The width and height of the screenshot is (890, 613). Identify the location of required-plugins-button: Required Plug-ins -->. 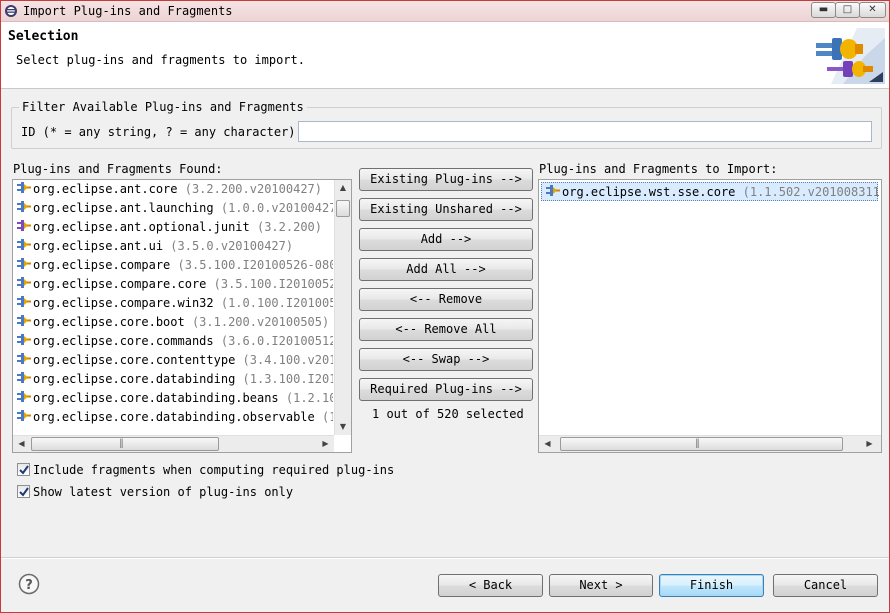
(446, 389).